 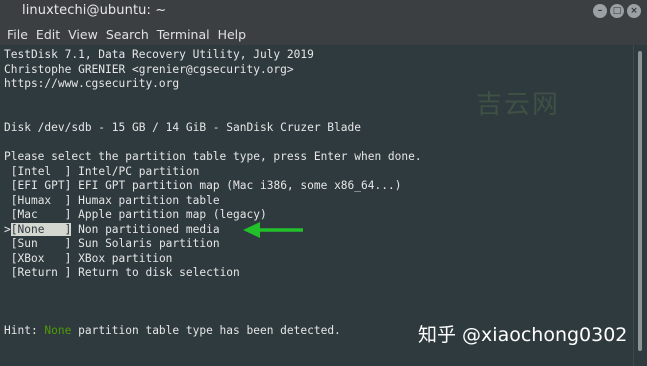 I want to click on option-key: [Humax ], so click(x=41, y=200).